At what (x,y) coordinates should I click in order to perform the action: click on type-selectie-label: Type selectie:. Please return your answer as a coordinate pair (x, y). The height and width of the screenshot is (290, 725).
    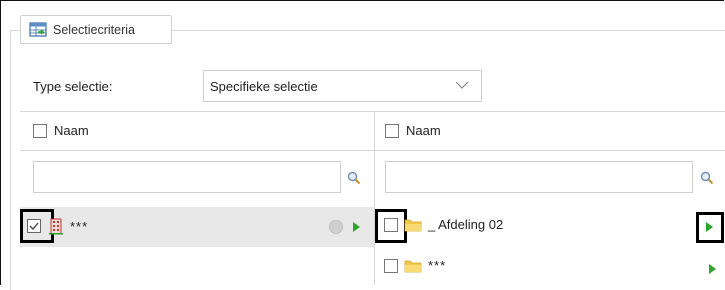
    Looking at the image, I should click on (73, 86).